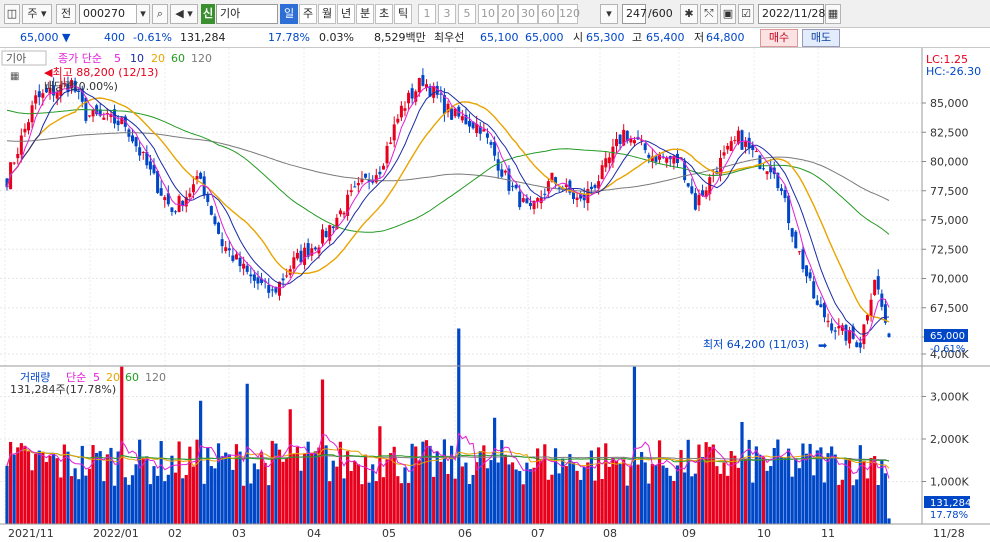  I want to click on speaker-icon: ◀ ▾, so click(184, 14).